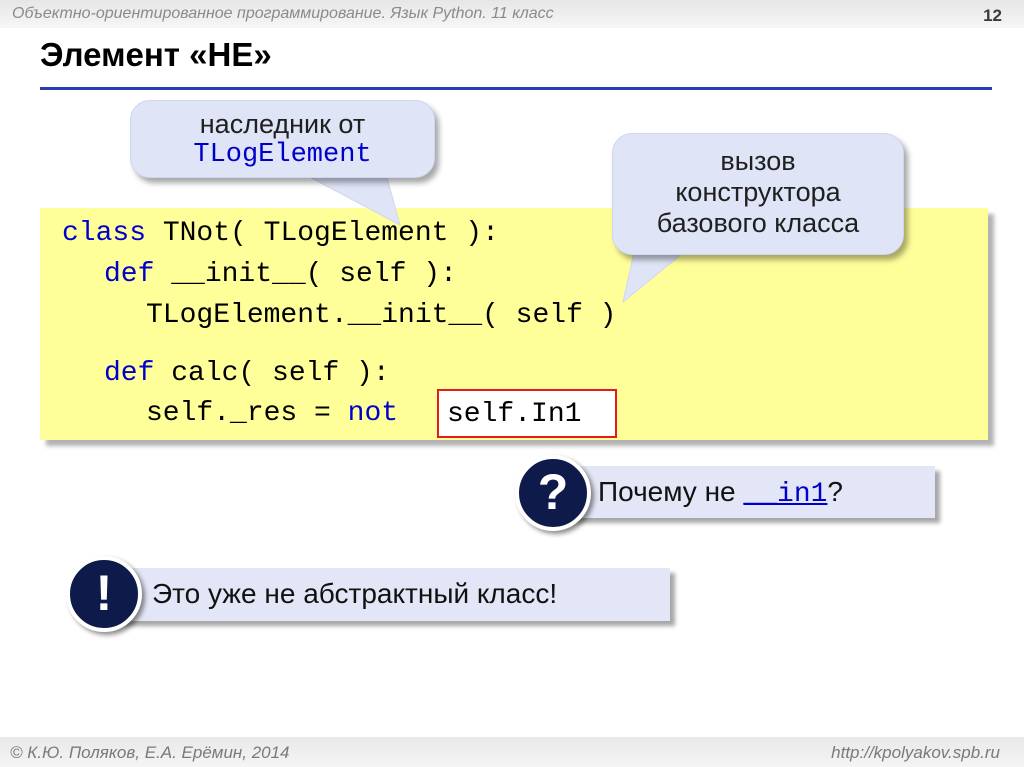 Image resolution: width=1024 pixels, height=767 pixels. Describe the element at coordinates (156, 54) in the screenshot. I see `slide-title: Элемент «НЕ»` at that location.